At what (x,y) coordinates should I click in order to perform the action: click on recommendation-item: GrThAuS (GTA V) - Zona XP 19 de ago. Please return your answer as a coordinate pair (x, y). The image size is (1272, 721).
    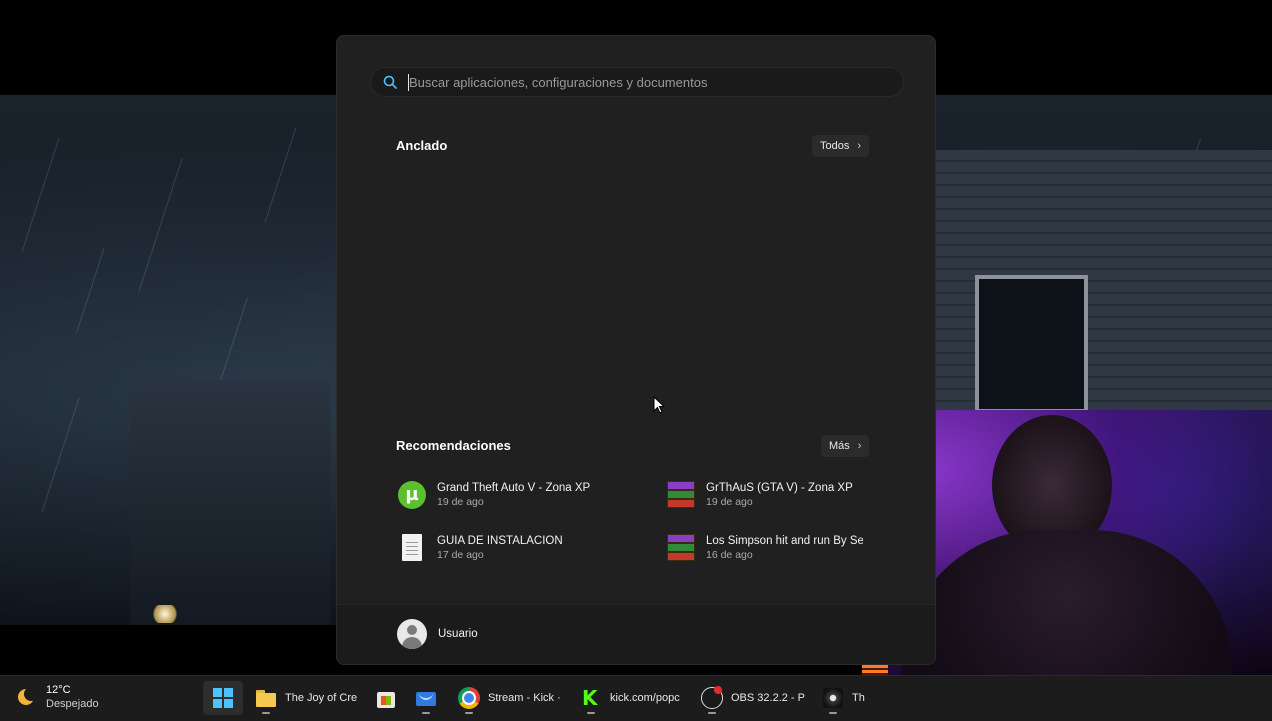
    Looking at the image, I should click on (766, 495).